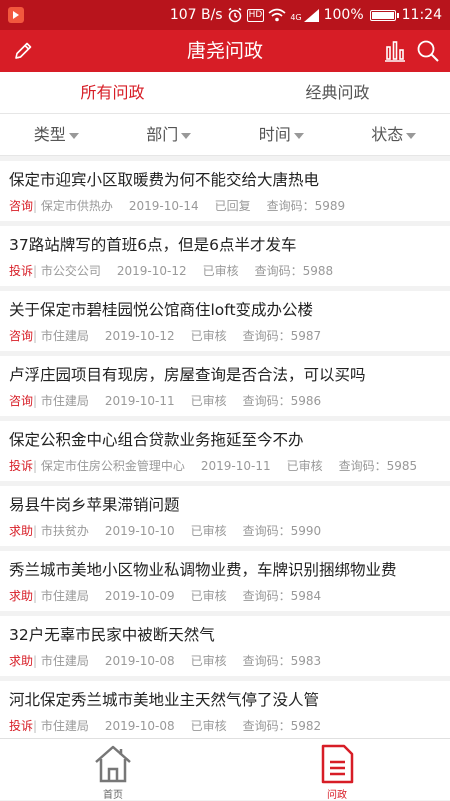 The width and height of the screenshot is (450, 801). I want to click on tab-classic-inquiries: 经典问政, so click(337, 92).